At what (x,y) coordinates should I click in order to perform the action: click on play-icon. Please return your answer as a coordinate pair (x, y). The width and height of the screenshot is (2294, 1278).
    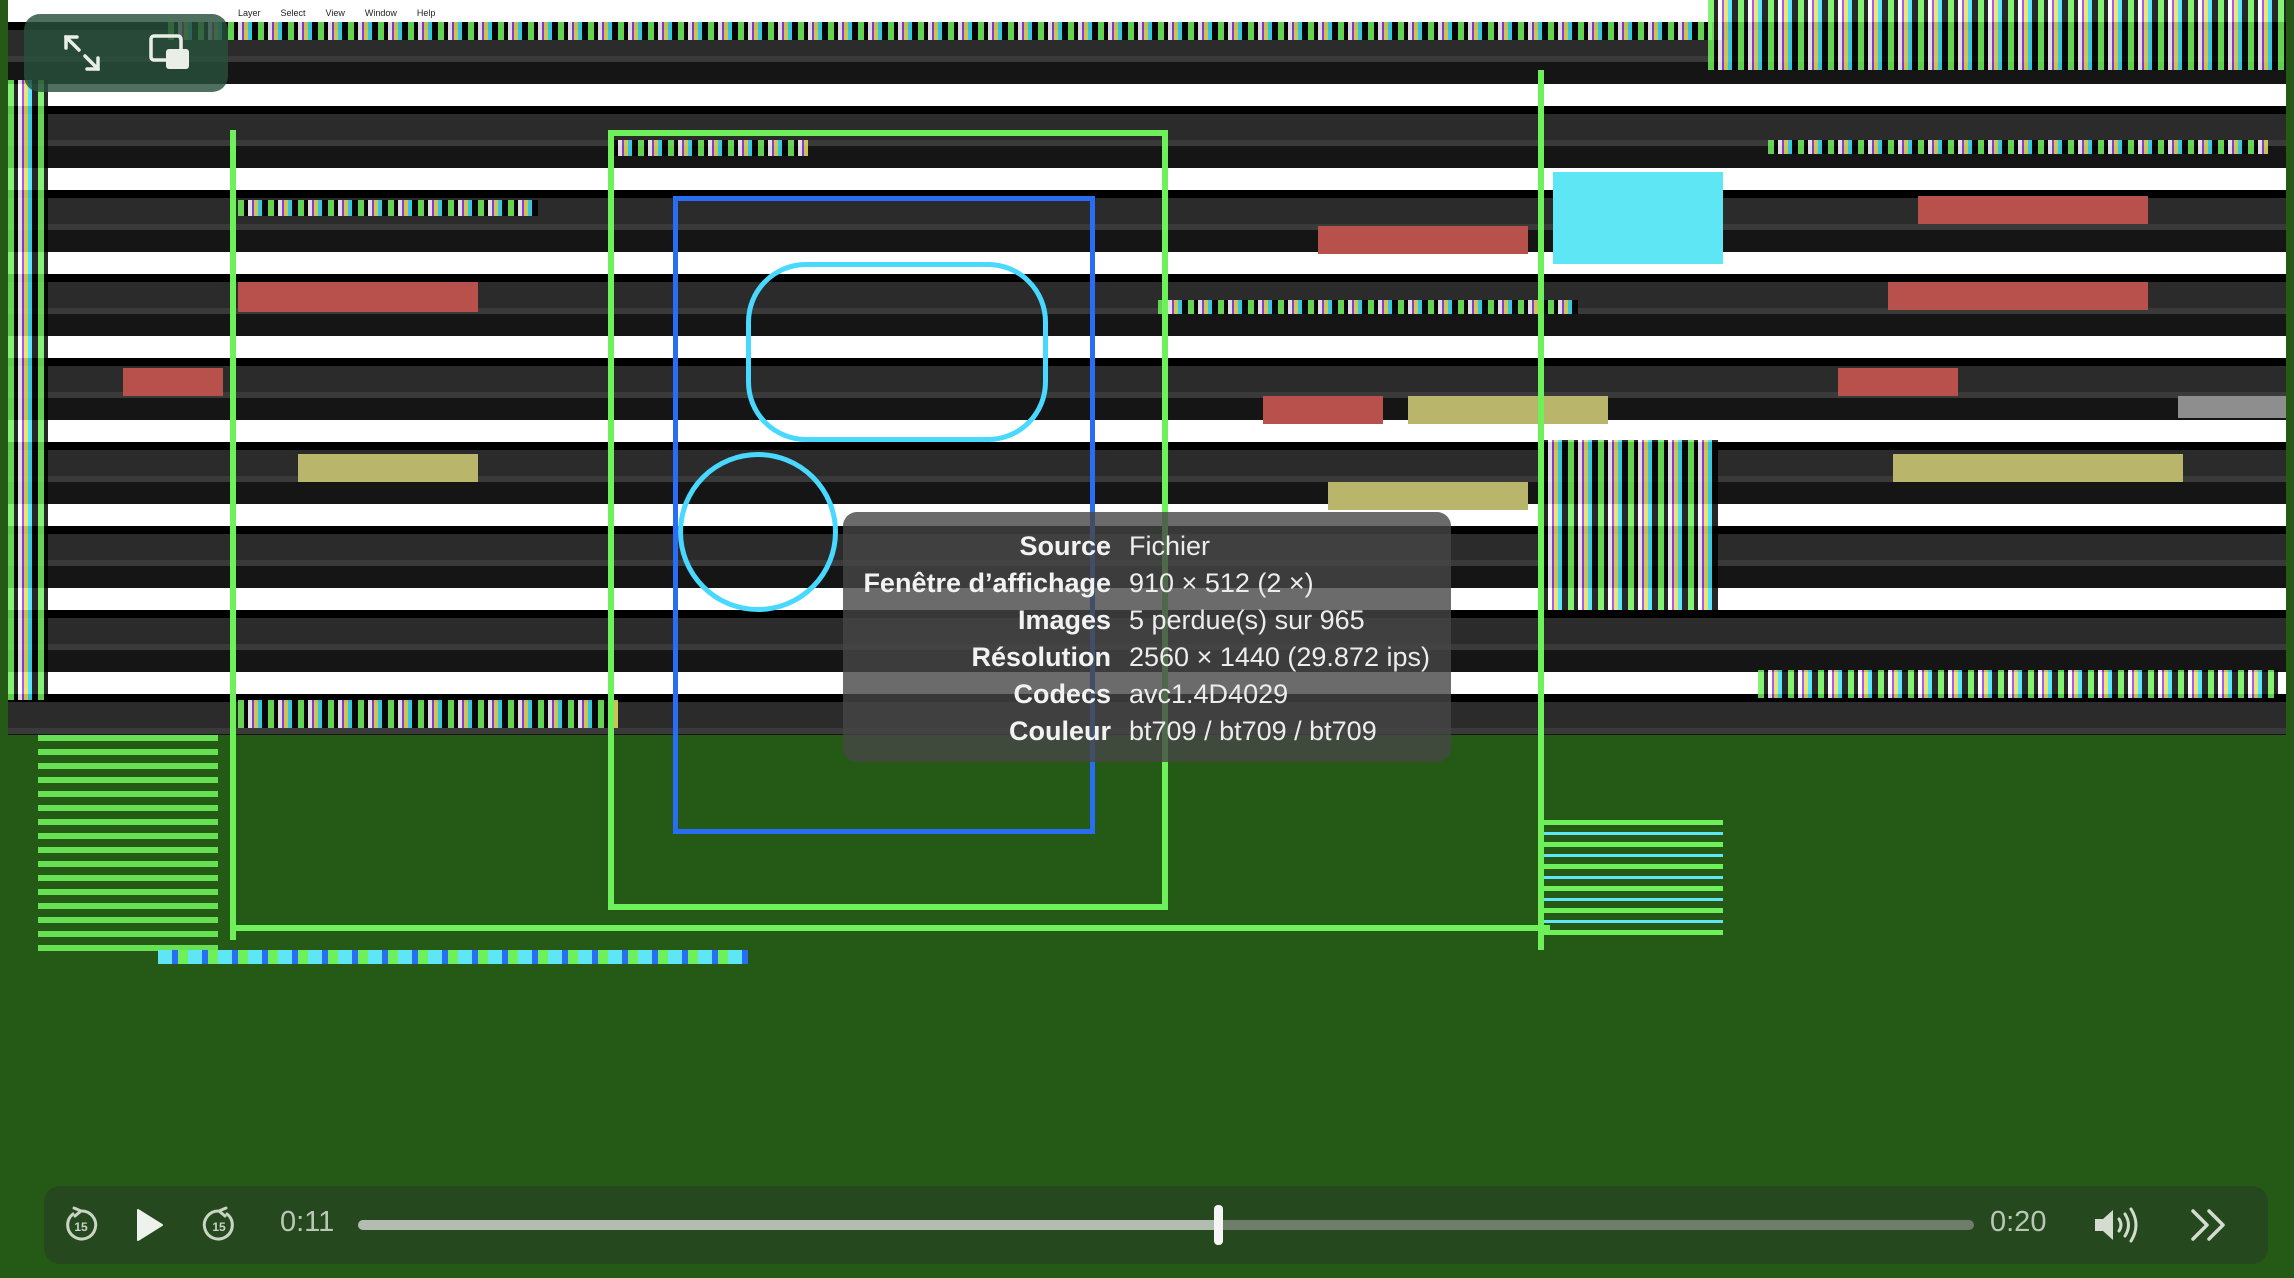
    Looking at the image, I should click on (149, 1225).